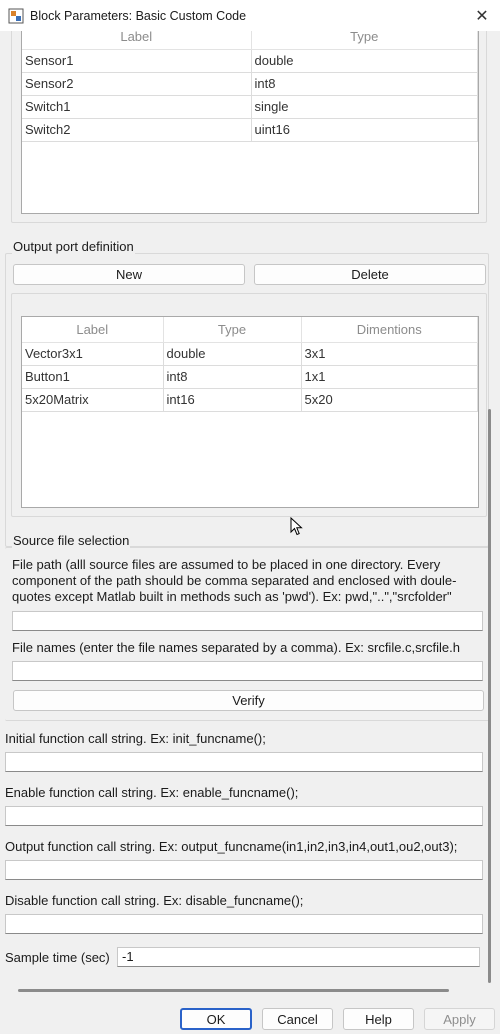 This screenshot has height=1034, width=500. What do you see at coordinates (389, 400) in the screenshot?
I see `cell-dimentions: 5x20` at bounding box center [389, 400].